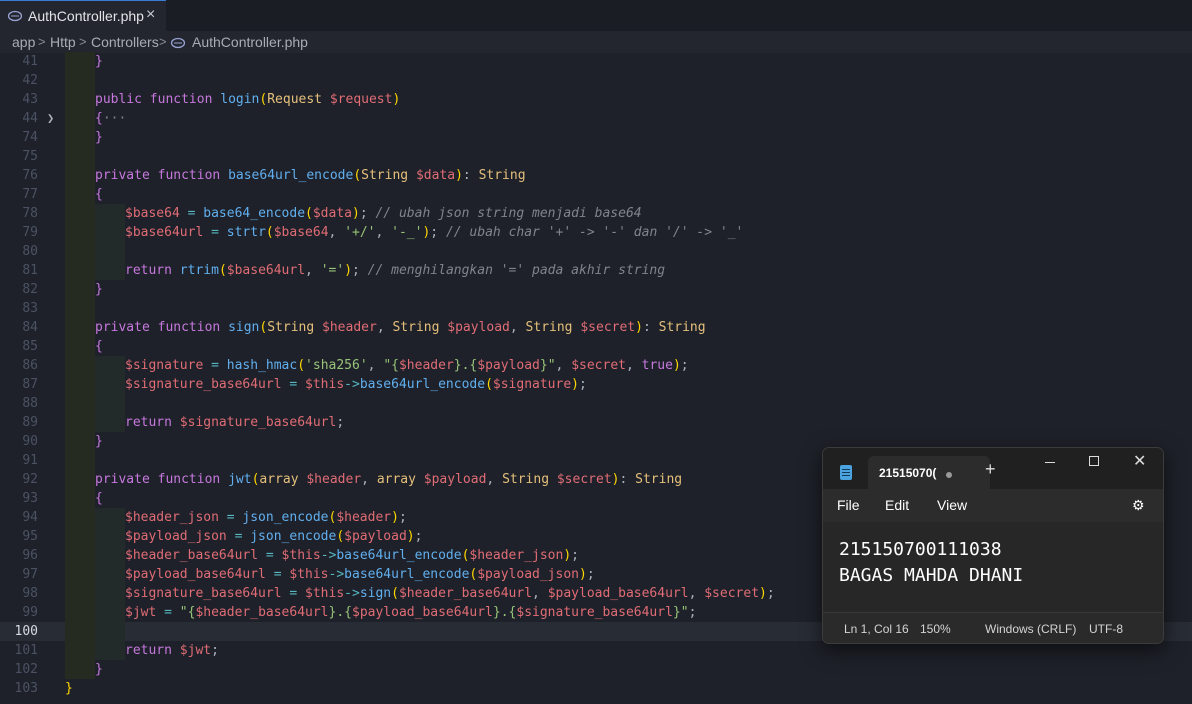 This screenshot has height=704, width=1192. Describe the element at coordinates (1050, 462) in the screenshot. I see `minimize-button` at that location.